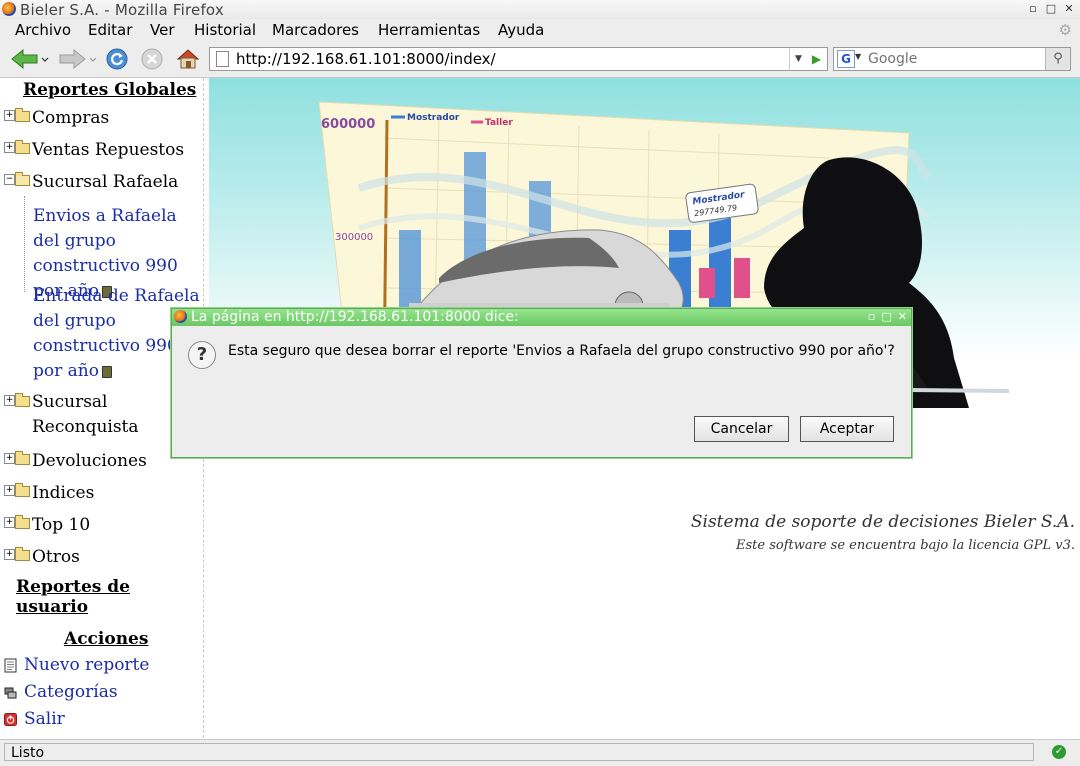  I want to click on open-folder-icon, so click(22, 179).